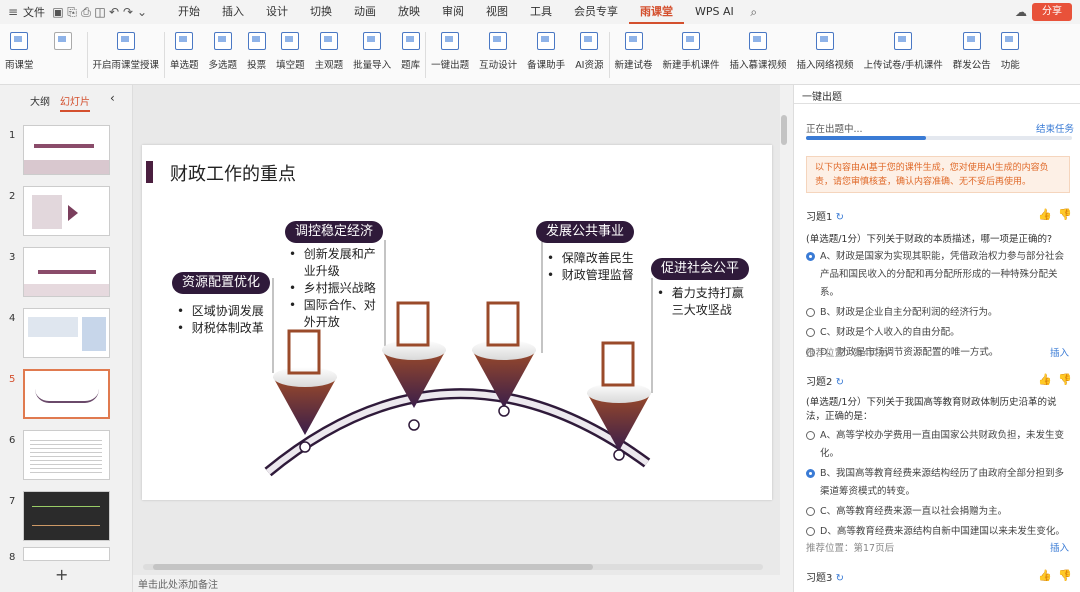  What do you see at coordinates (939, 445) in the screenshot?
I see `option-a: A、高等学校办学费用一直由国家公共财政负担，未发生变化。` at bounding box center [939, 445].